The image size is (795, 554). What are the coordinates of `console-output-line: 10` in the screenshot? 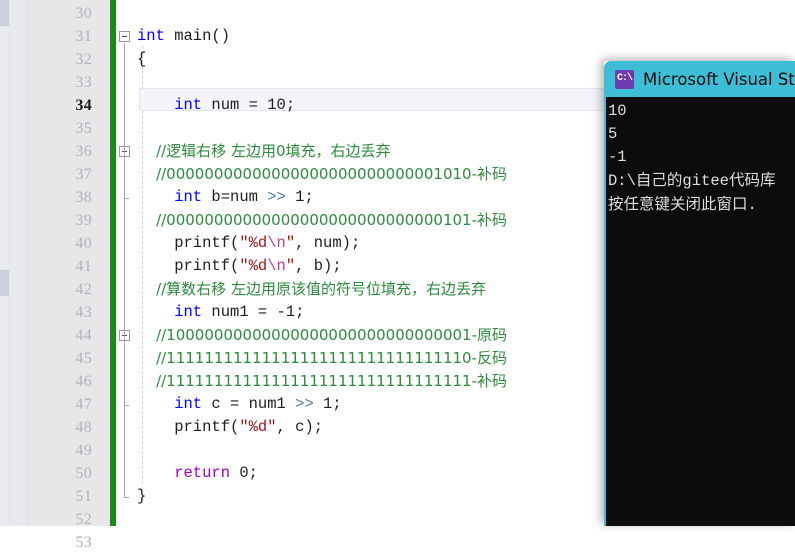 It's located at (617, 111).